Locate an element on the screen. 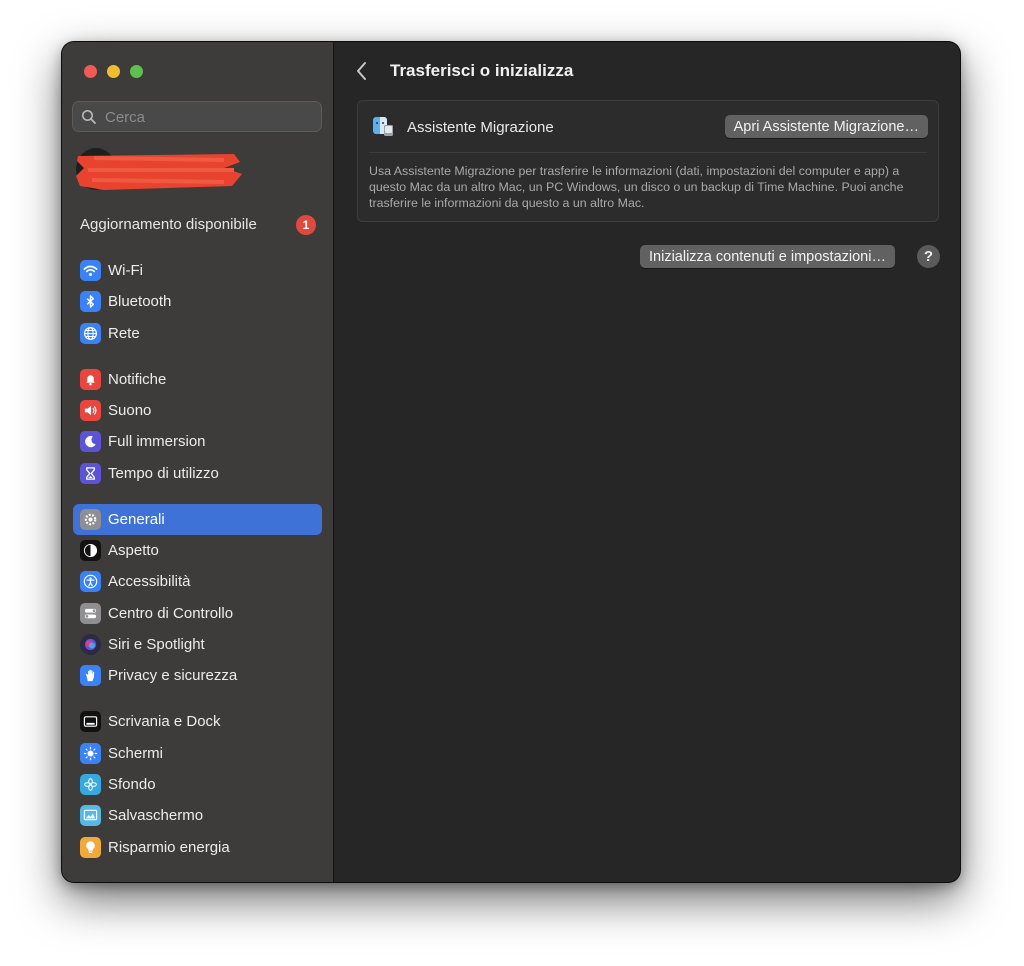 The height and width of the screenshot is (966, 1024). toggles-icon is located at coordinates (90, 613).